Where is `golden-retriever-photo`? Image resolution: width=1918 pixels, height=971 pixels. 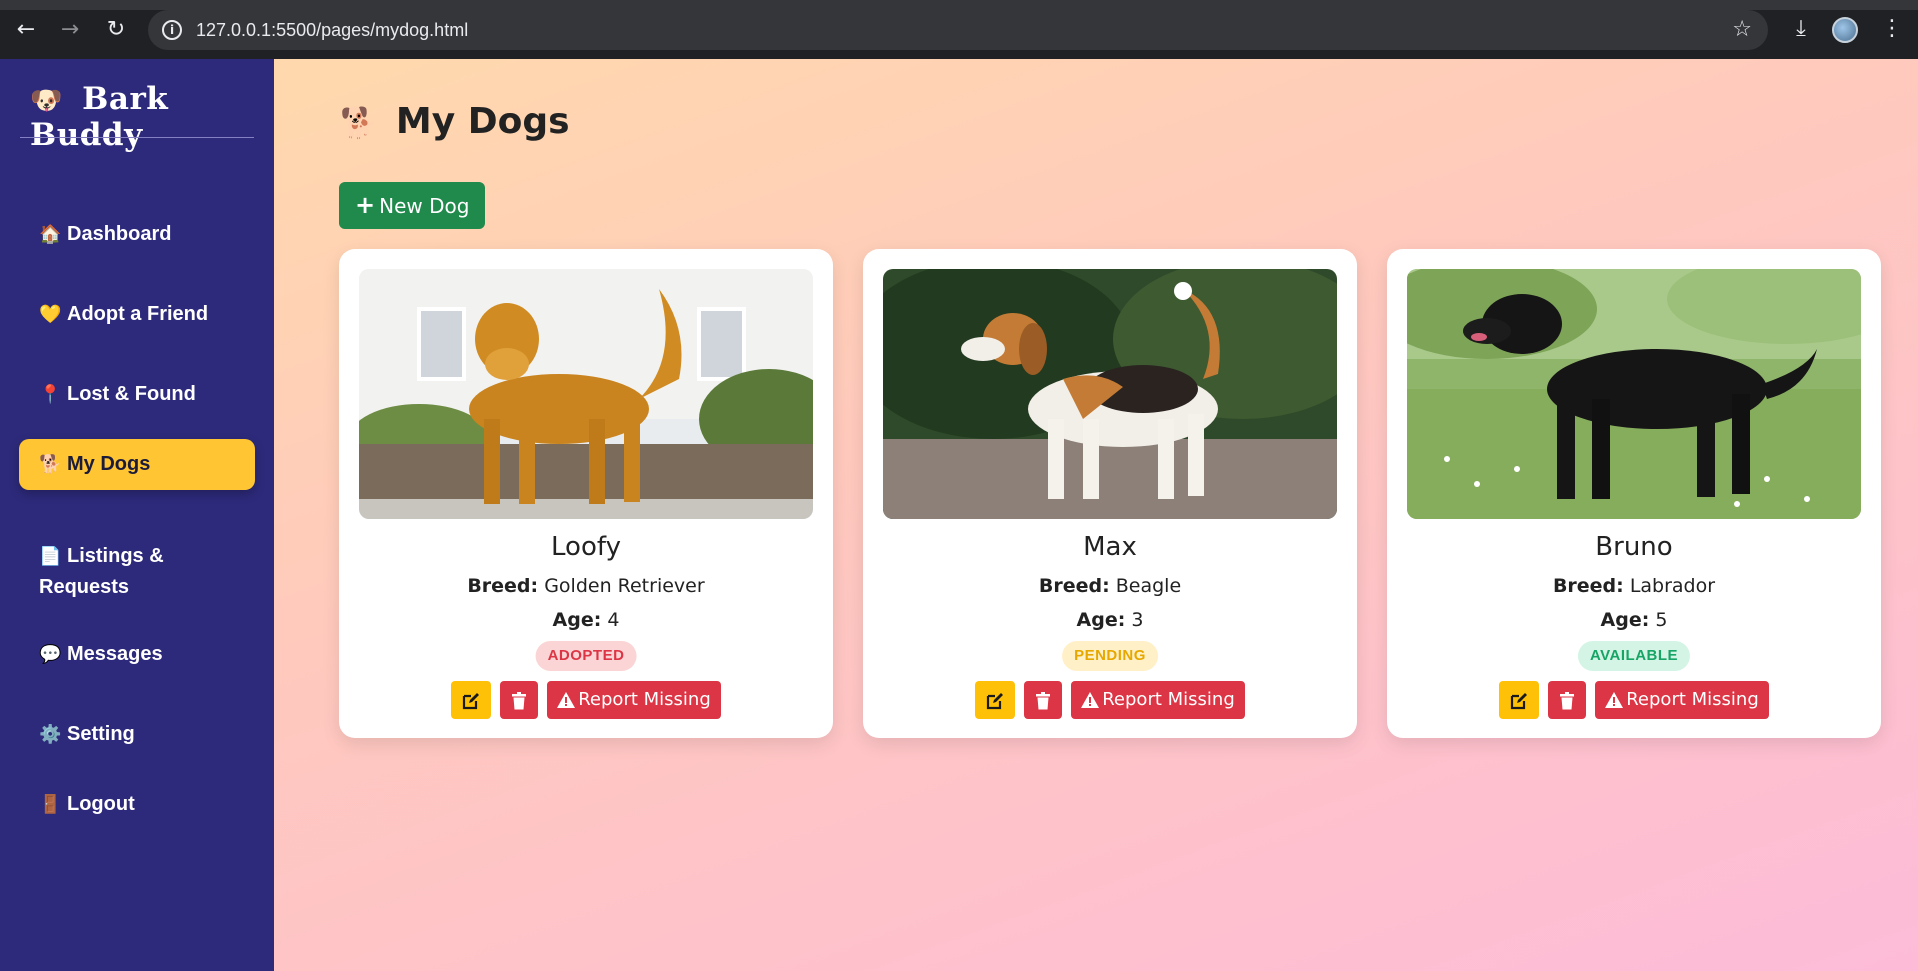 golden-retriever-photo is located at coordinates (586, 394).